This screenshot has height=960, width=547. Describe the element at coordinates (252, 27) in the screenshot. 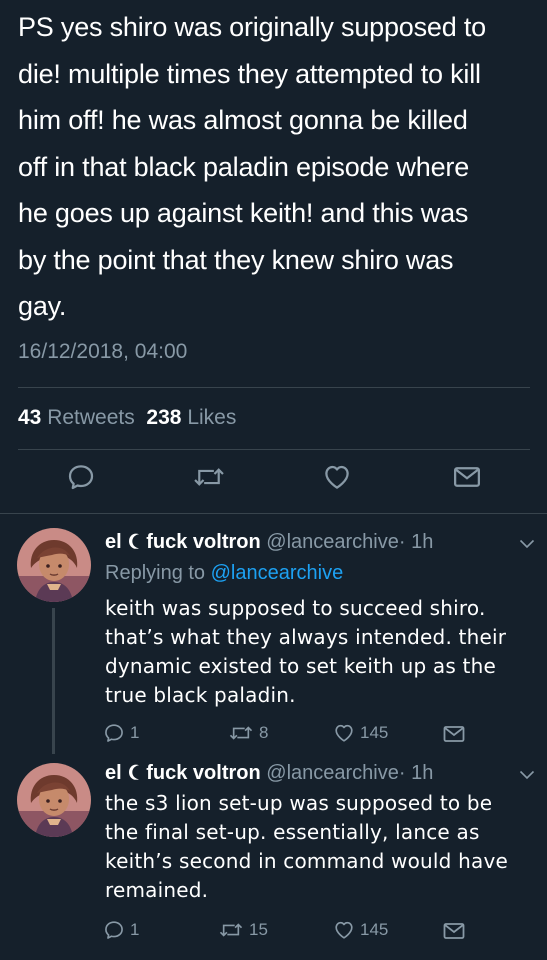

I see `tweet-text-line: PS yes shiro was originally supposed to` at that location.